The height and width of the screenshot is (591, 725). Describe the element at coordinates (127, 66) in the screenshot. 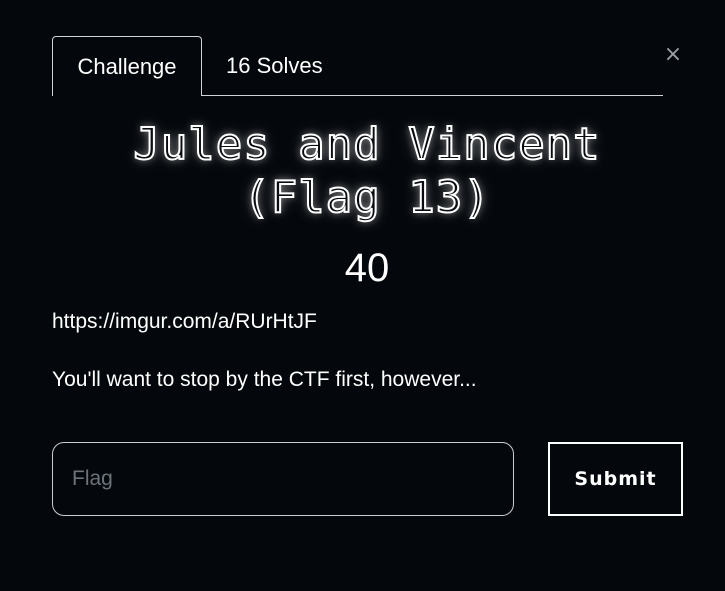

I see `tab-challenge: Challenge` at that location.